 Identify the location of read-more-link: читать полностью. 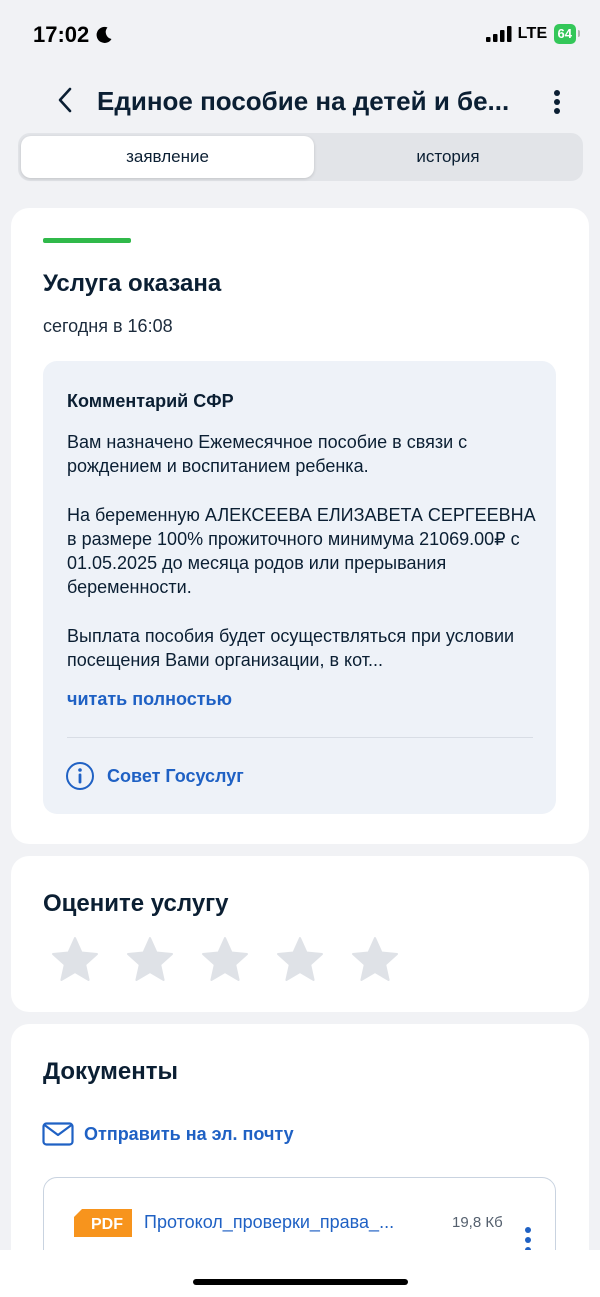
(149, 699).